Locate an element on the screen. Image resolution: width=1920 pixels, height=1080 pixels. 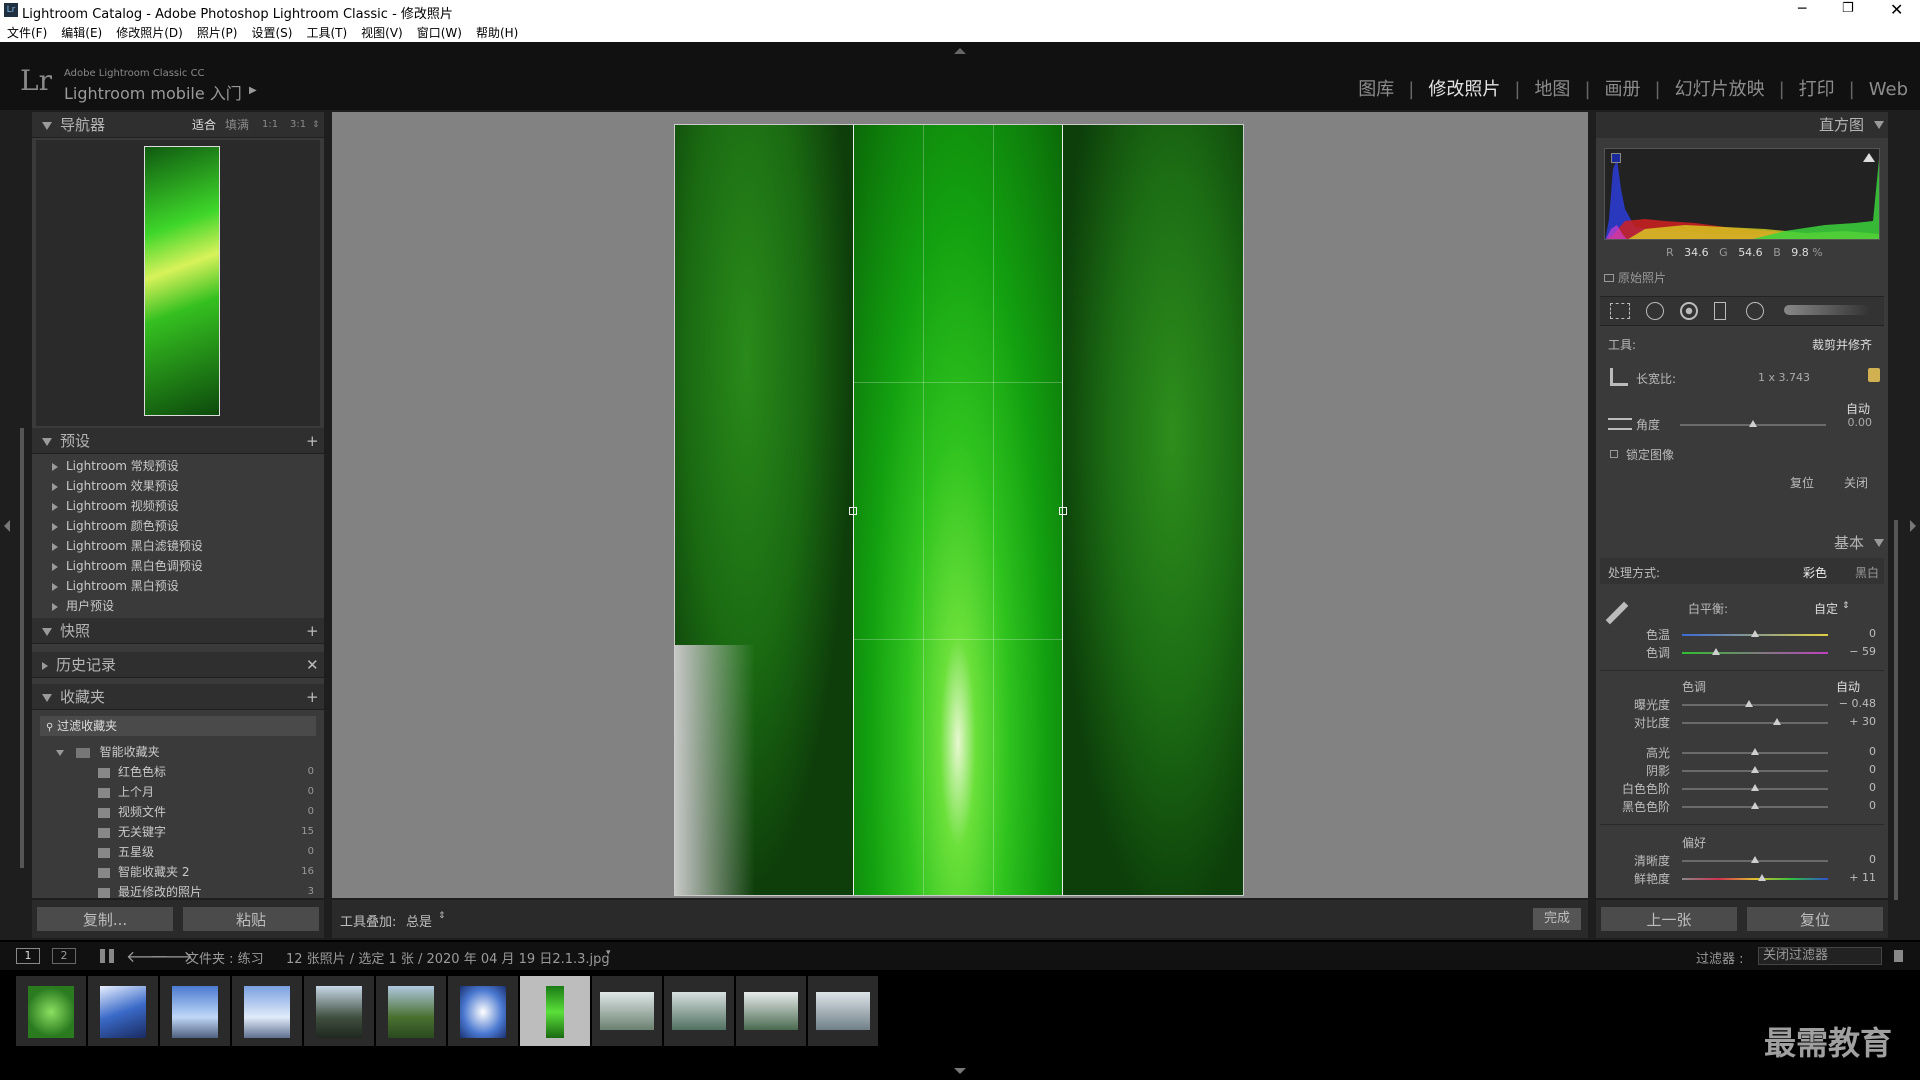
module-map: 地图 is located at coordinates (1552, 88).